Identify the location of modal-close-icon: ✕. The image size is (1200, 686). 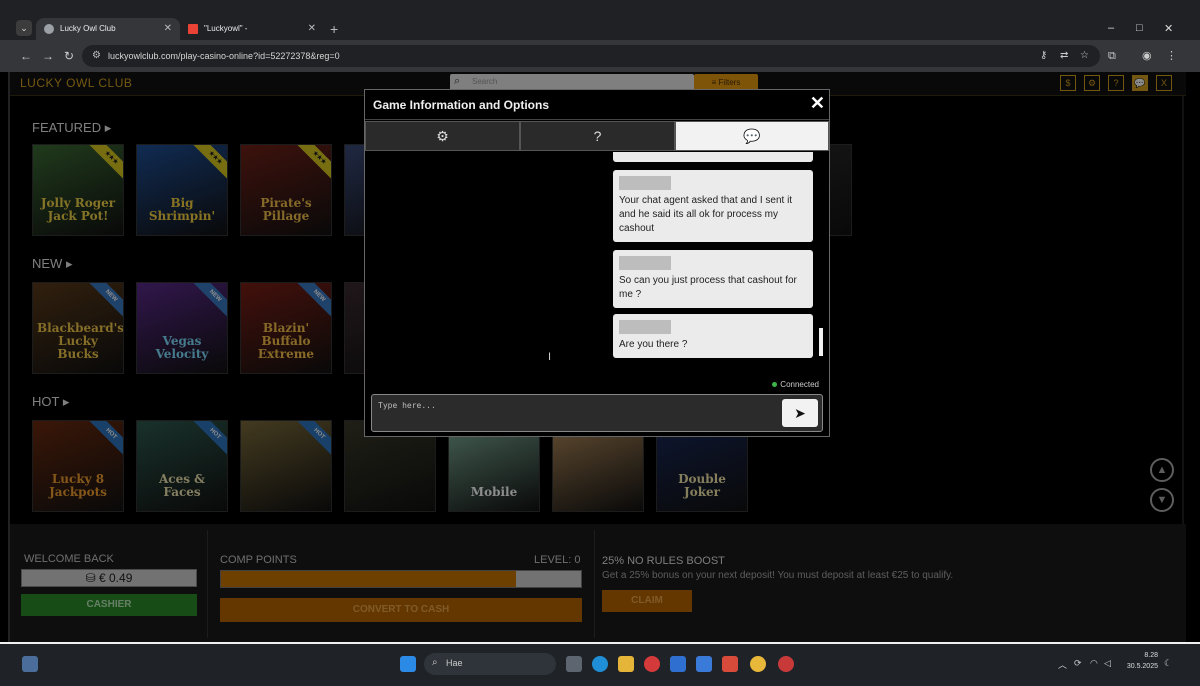
(817, 103).